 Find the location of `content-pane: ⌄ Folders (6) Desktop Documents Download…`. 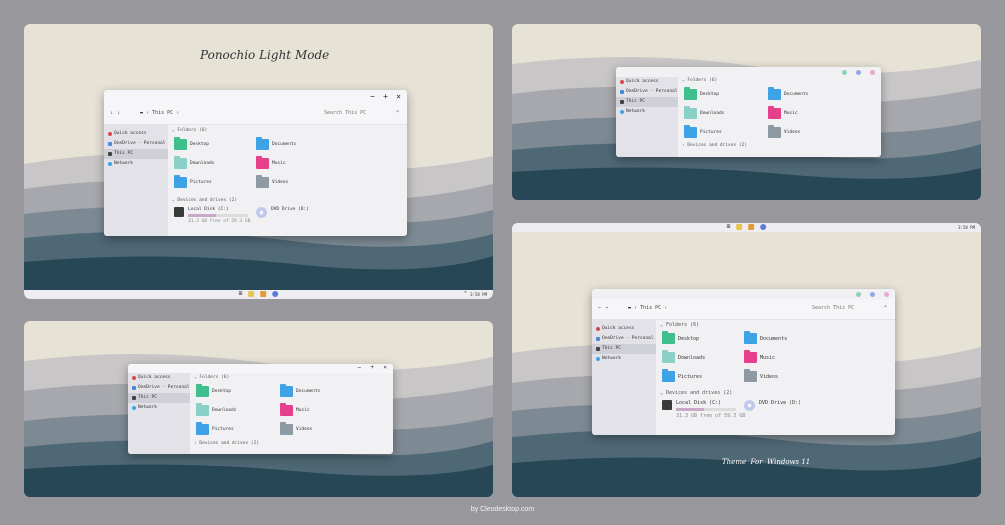

content-pane: ⌄ Folders (6) Desktop Documents Download… is located at coordinates (775, 377).